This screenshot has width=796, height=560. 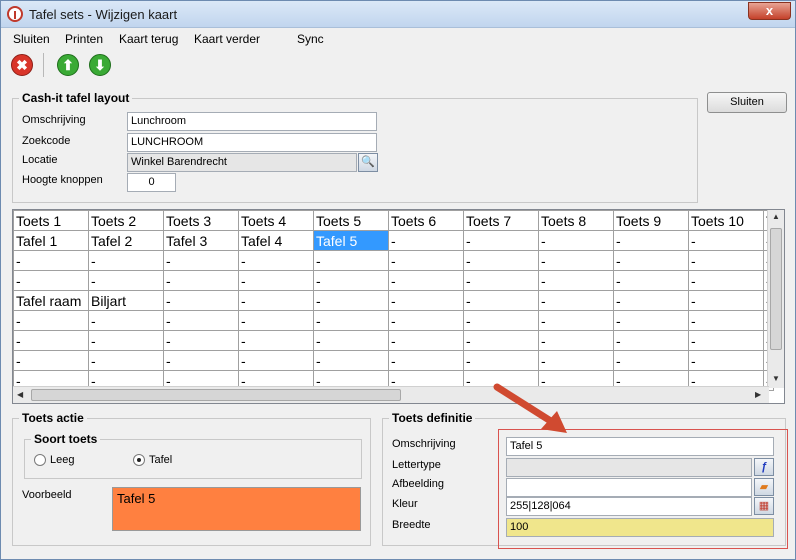 What do you see at coordinates (126, 300) in the screenshot?
I see `grid-cell: Biljart` at bounding box center [126, 300].